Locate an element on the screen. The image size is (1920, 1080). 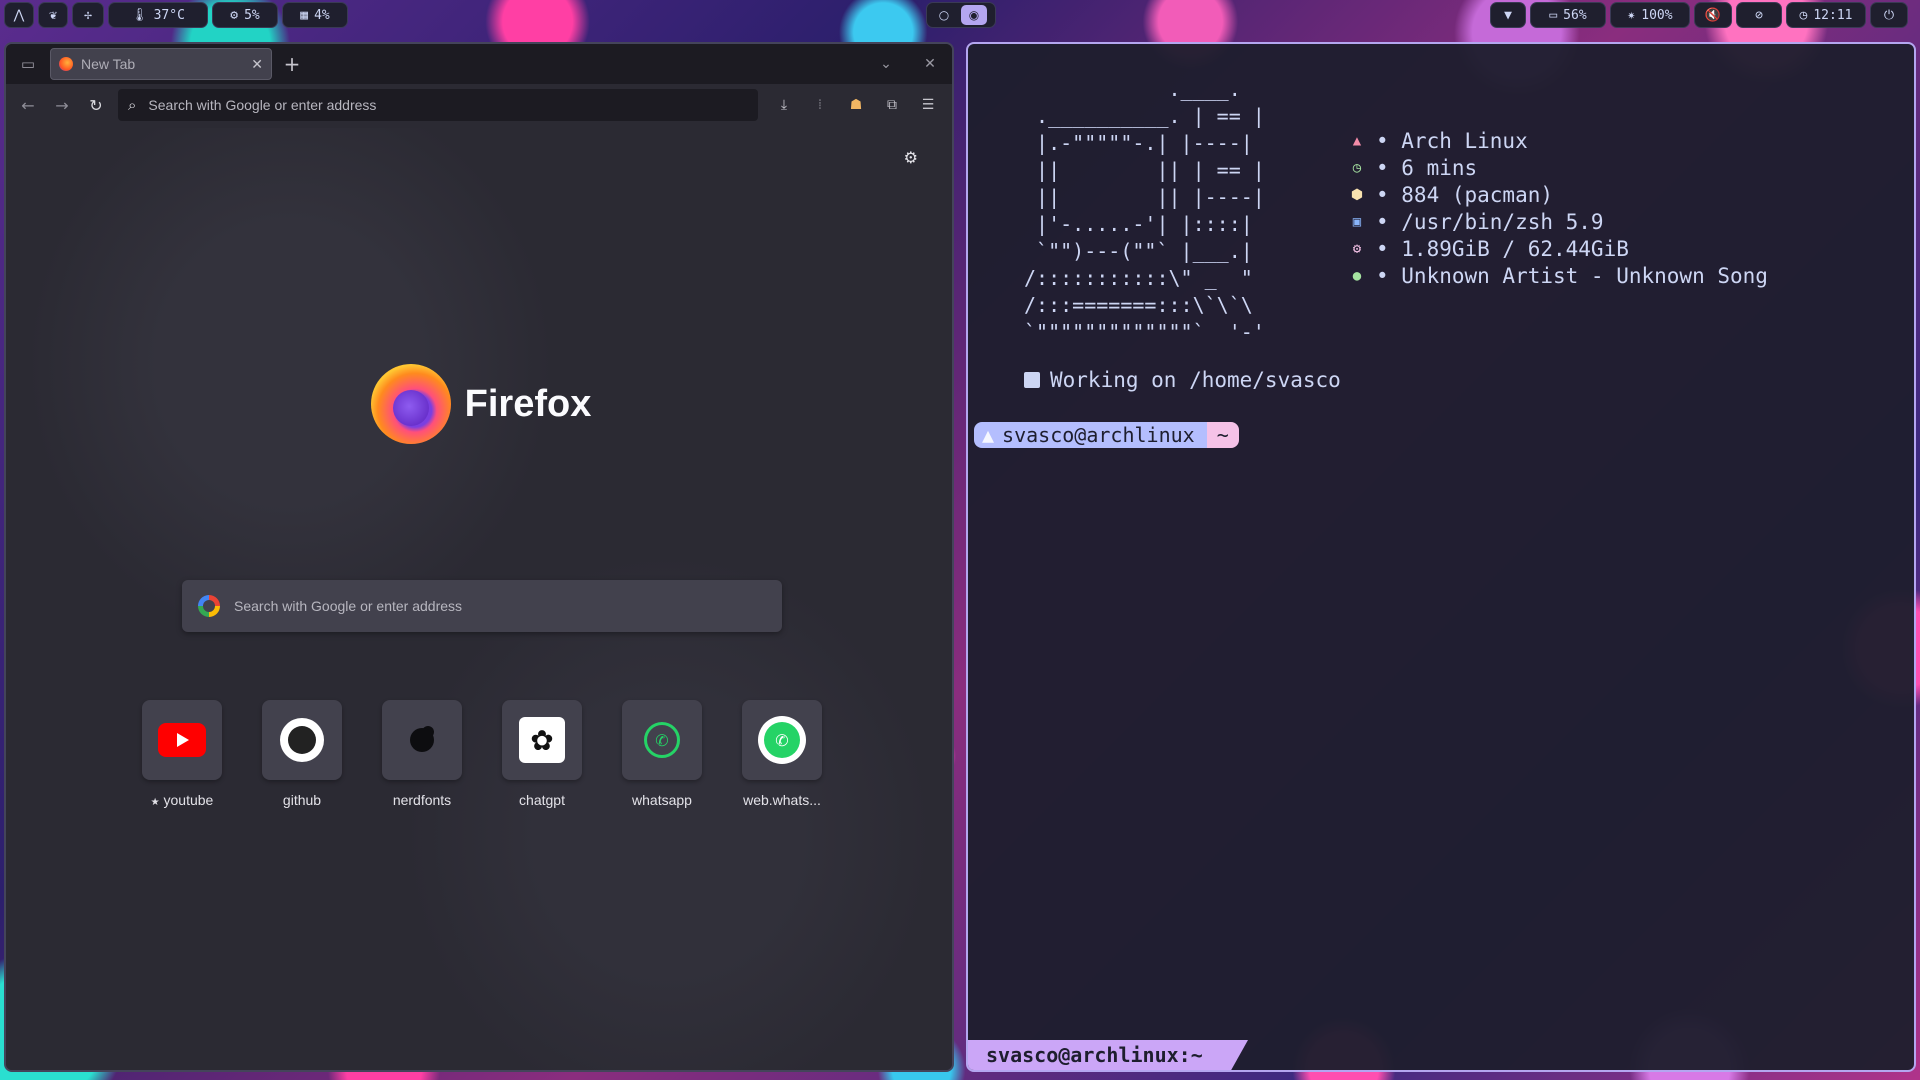
shortcut-label: nerdfonts is located at coordinates (422, 800).